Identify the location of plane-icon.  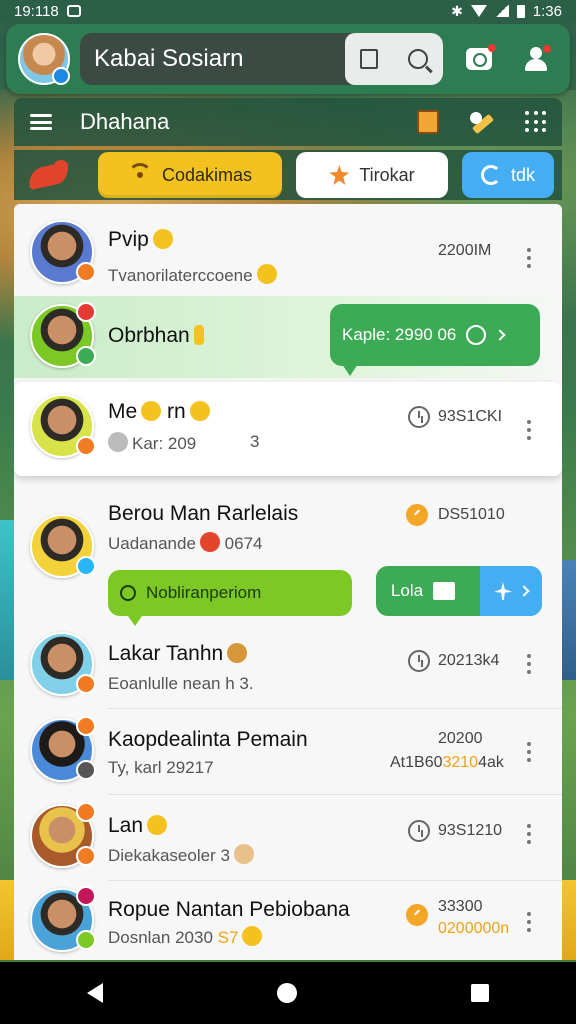
(502, 591).